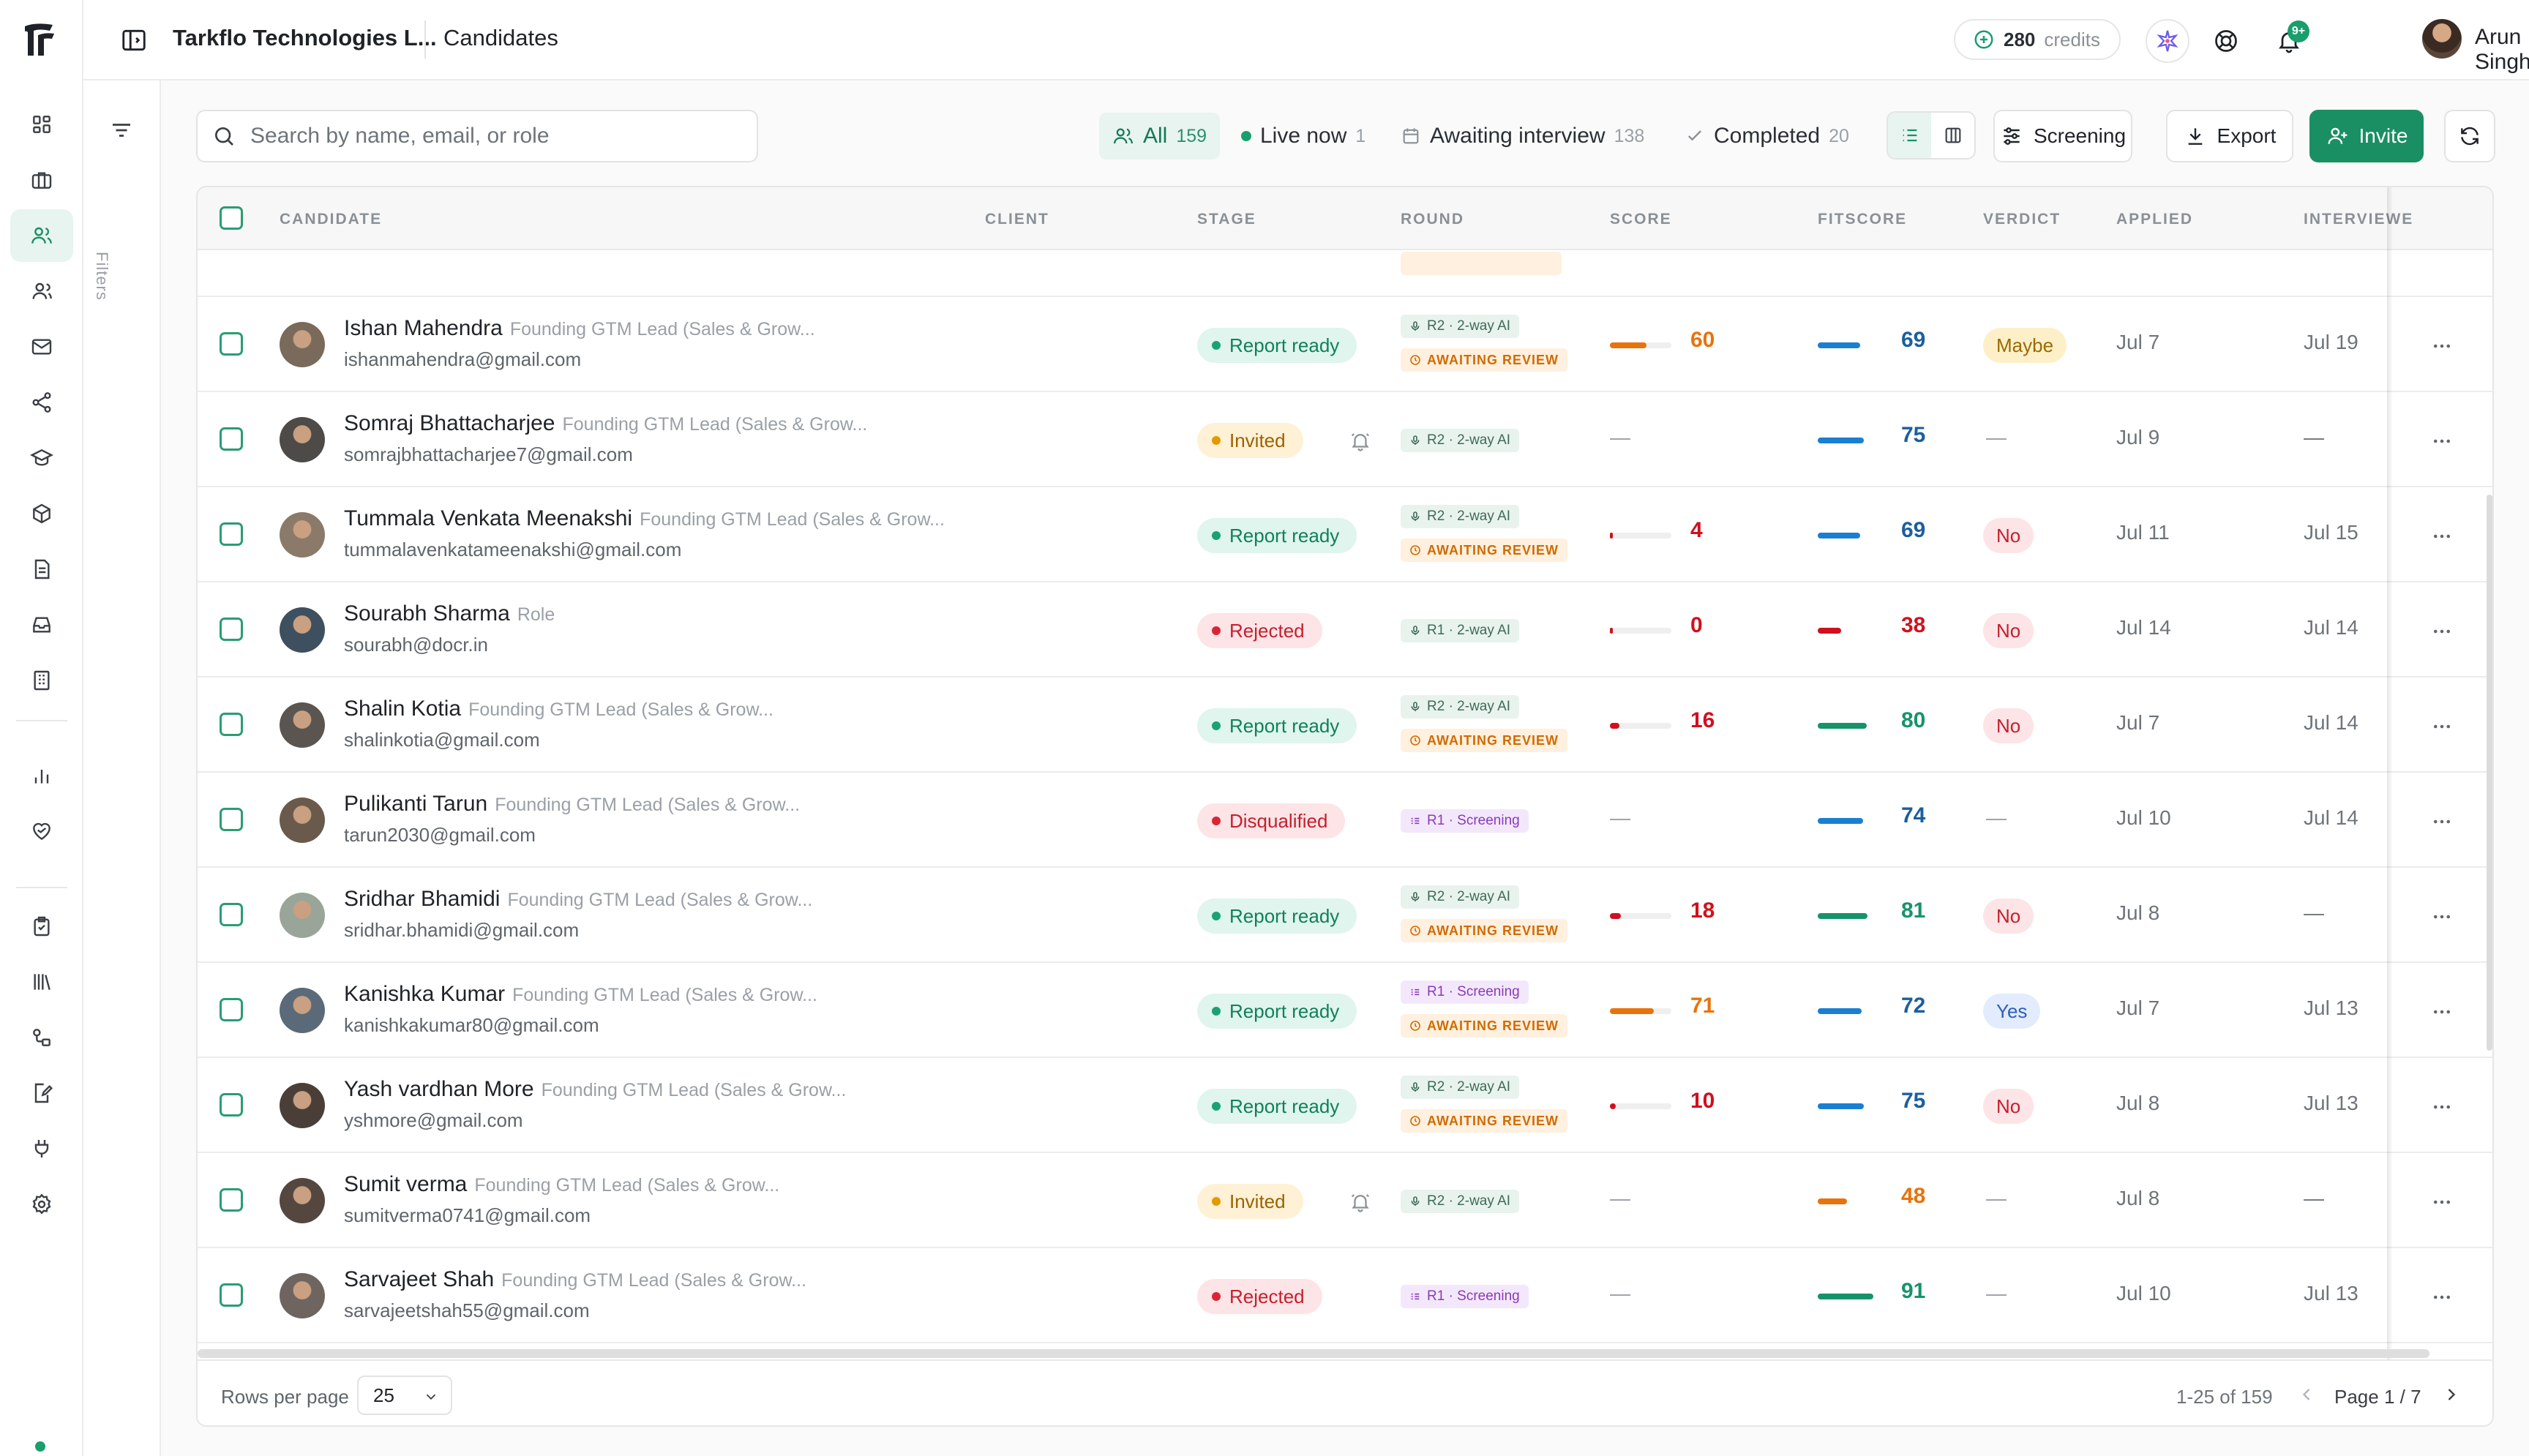  Describe the element at coordinates (1160, 136) in the screenshot. I see `segment-all: All 159` at that location.